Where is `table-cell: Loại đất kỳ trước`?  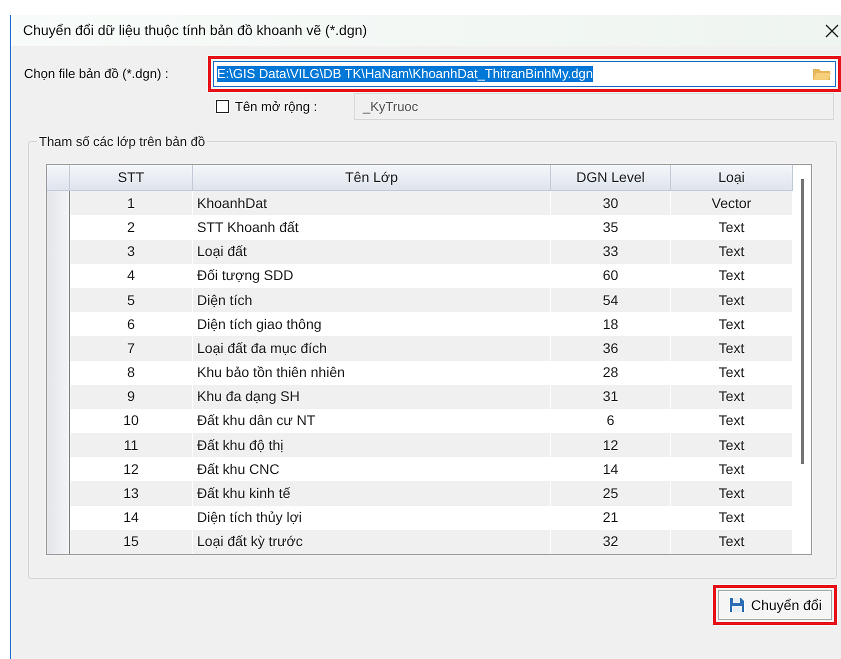
table-cell: Loại đất kỳ trước is located at coordinates (372, 542).